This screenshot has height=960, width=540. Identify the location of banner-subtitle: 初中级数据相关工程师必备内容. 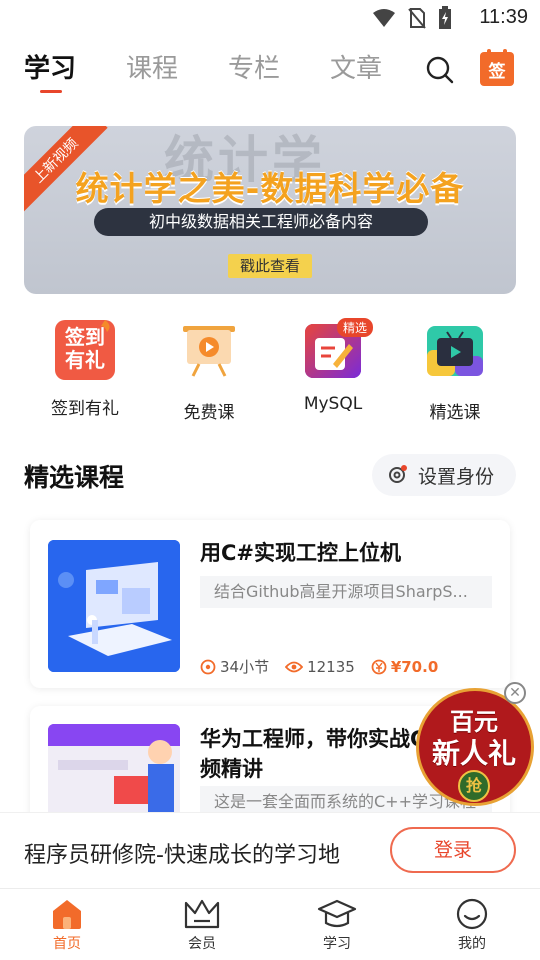
(261, 222).